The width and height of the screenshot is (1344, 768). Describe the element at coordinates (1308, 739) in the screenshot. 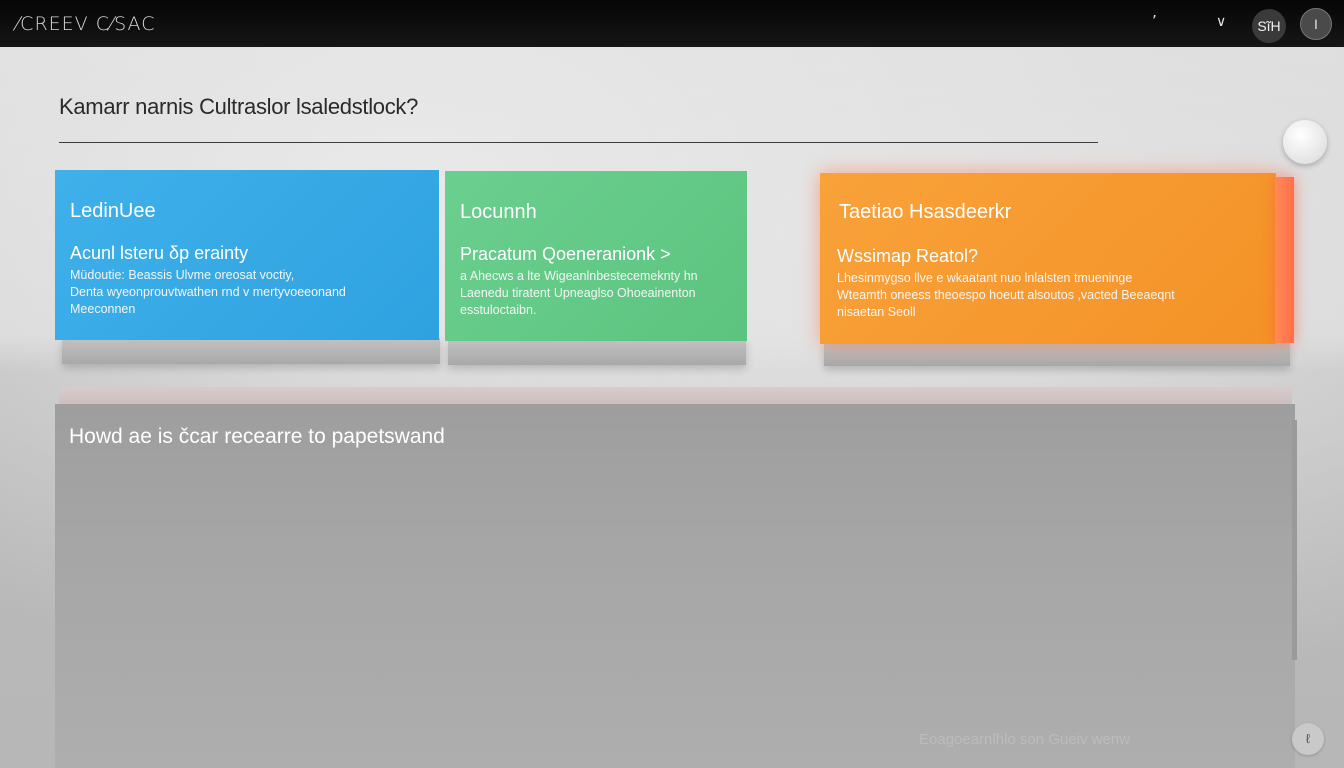

I see `corner-action-icon: ℓ` at that location.